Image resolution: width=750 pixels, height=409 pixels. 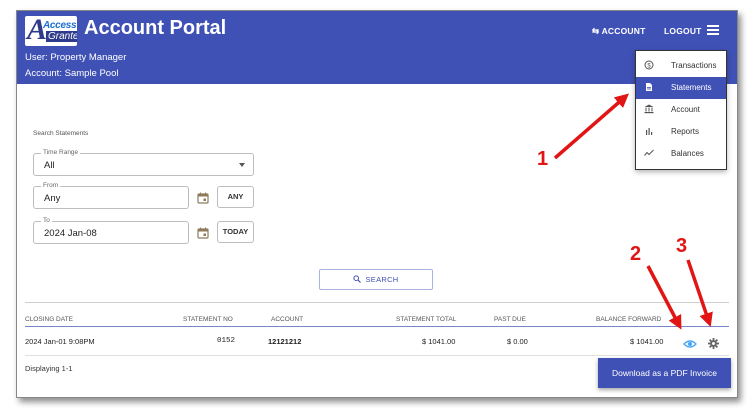 What do you see at coordinates (377, 326) in the screenshot?
I see `header-underline` at bounding box center [377, 326].